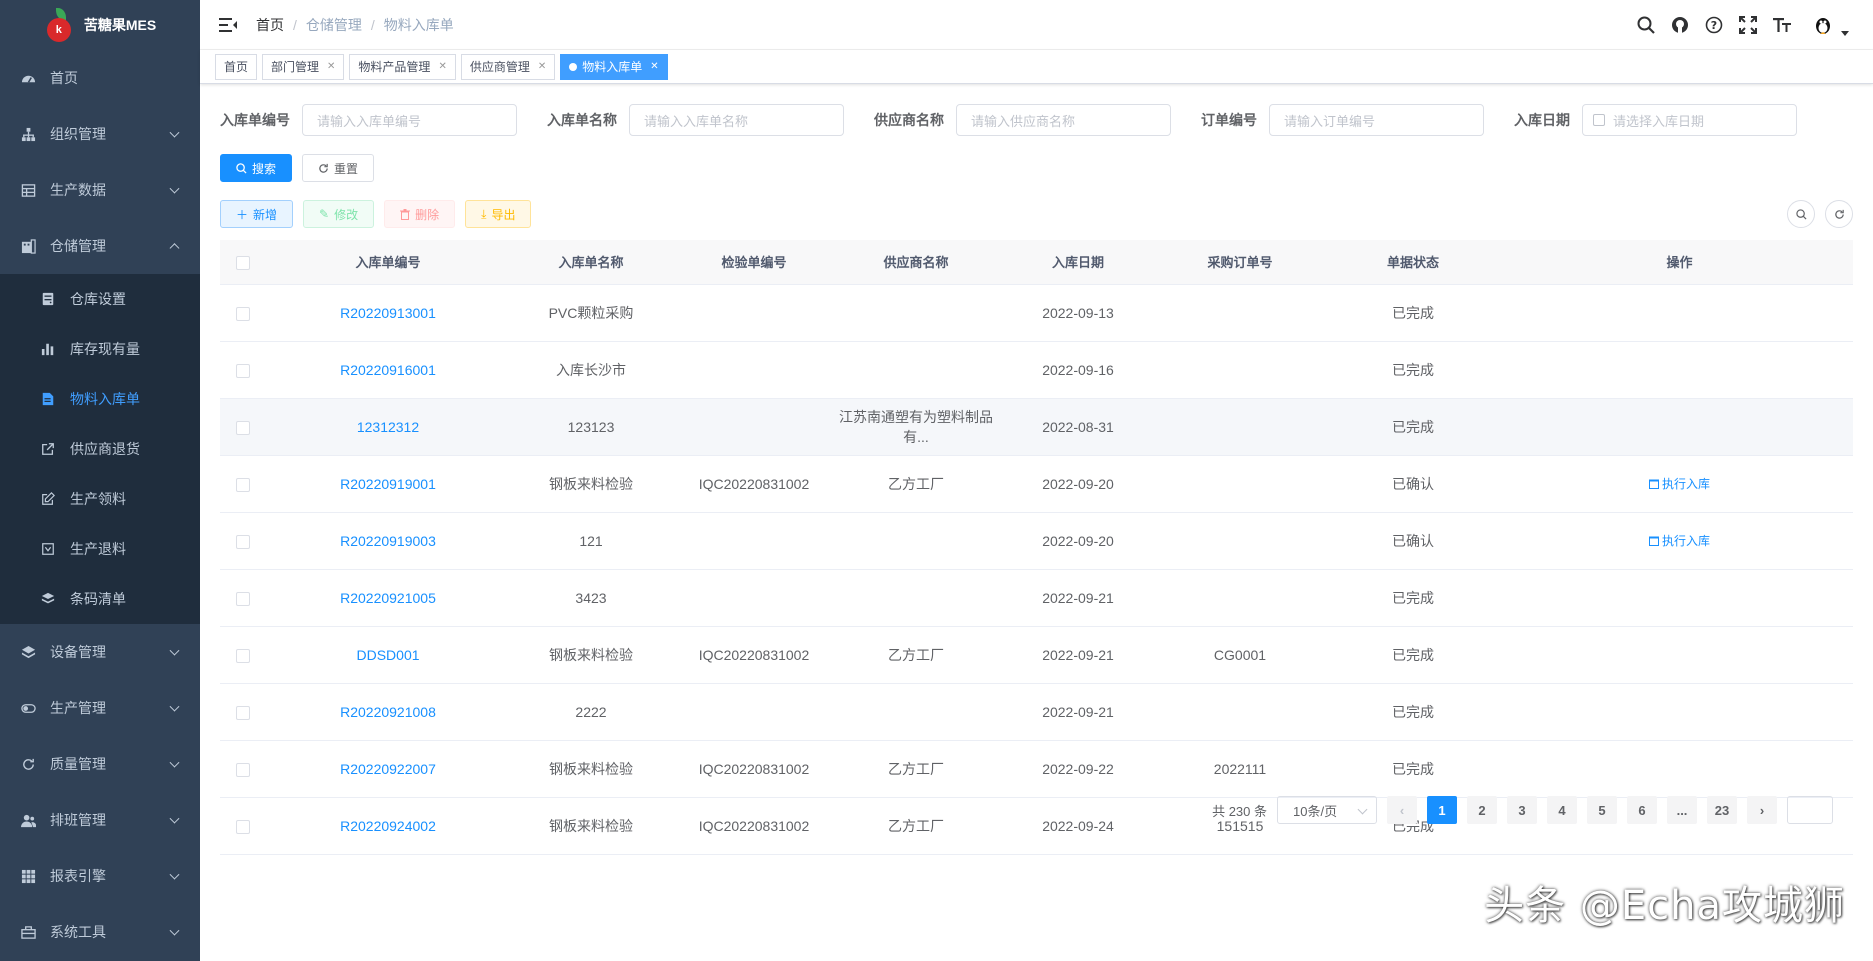 Image resolution: width=1873 pixels, height=961 pixels. What do you see at coordinates (338, 168) in the screenshot?
I see `reset-button: 重置` at bounding box center [338, 168].